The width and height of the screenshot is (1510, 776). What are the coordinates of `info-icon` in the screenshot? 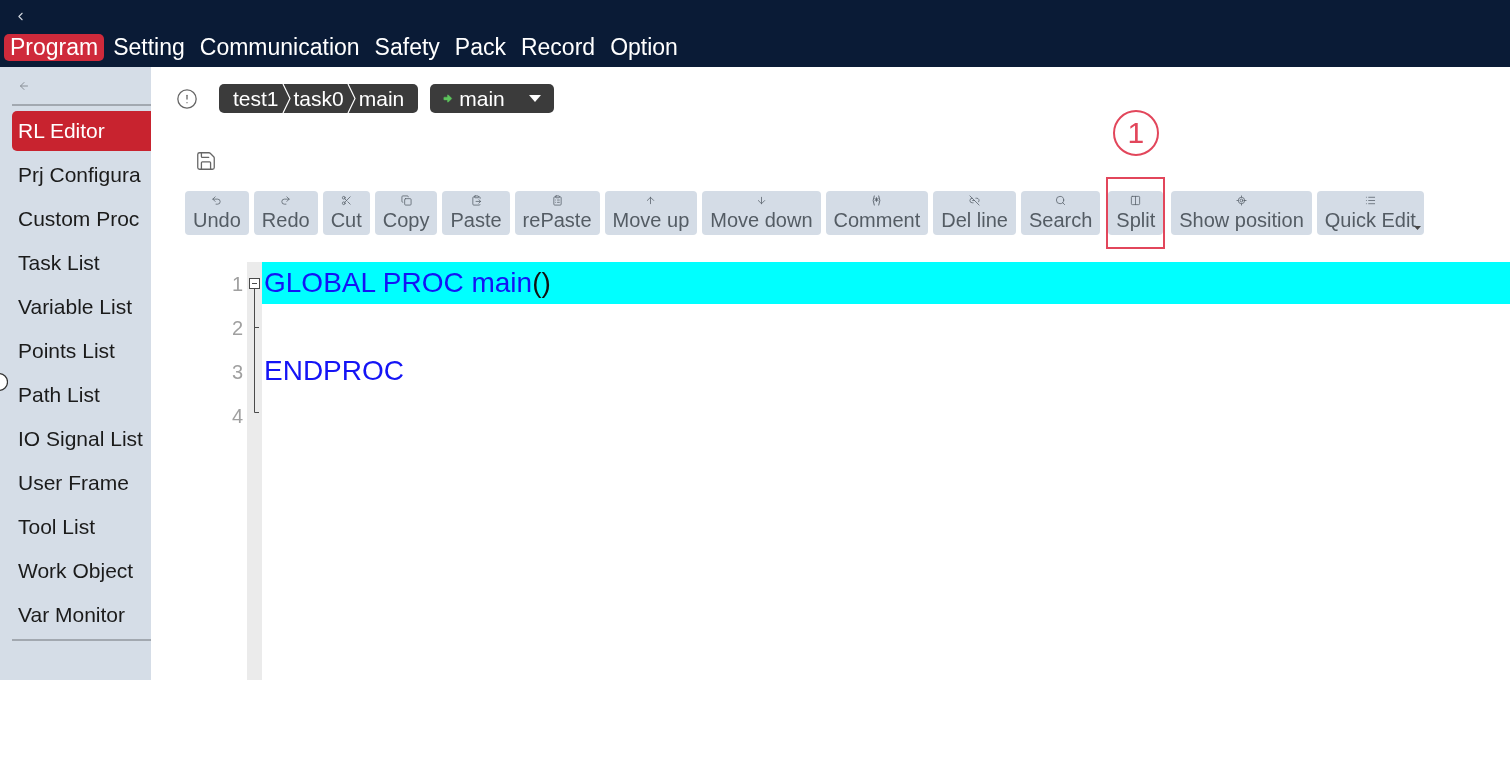 It's located at (187, 98).